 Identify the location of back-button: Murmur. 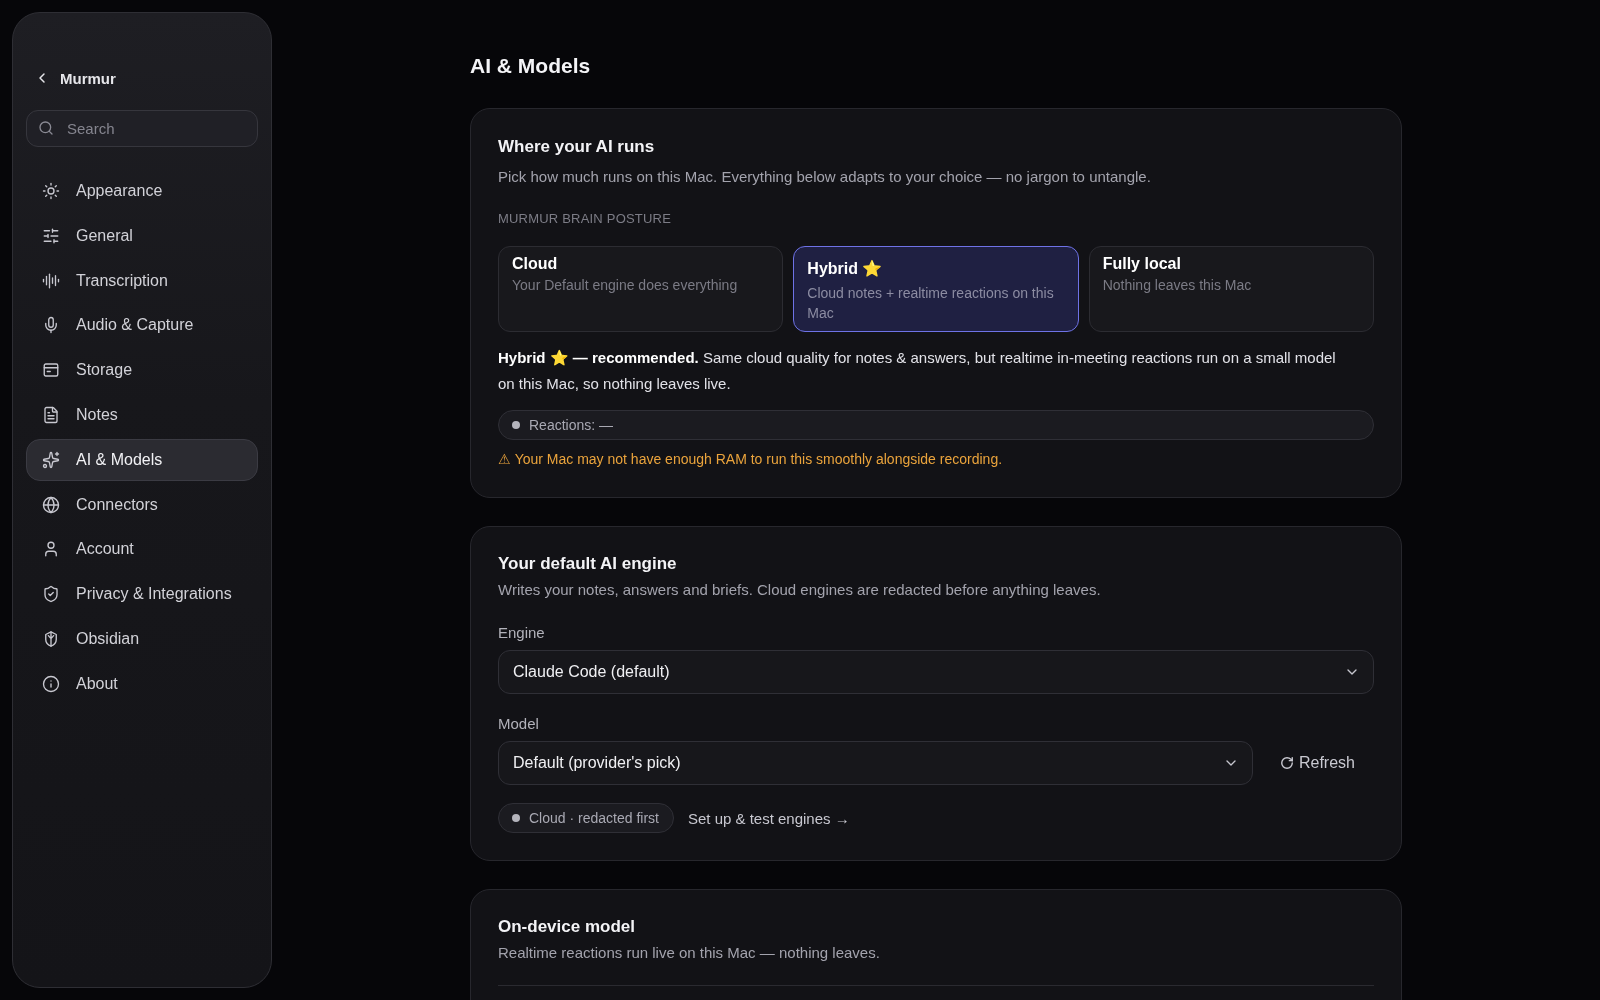
(71, 78).